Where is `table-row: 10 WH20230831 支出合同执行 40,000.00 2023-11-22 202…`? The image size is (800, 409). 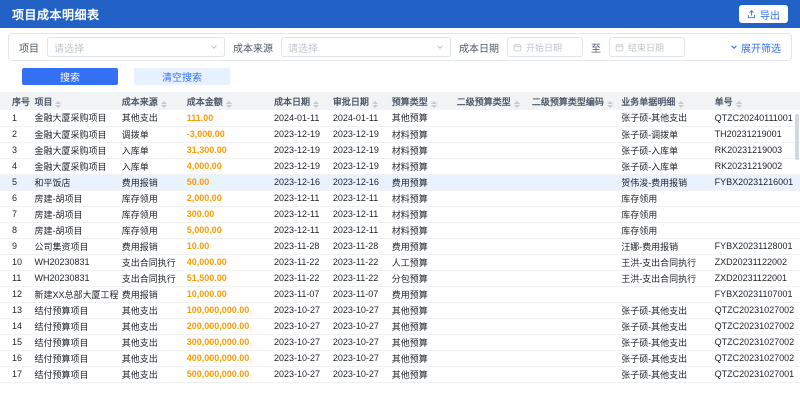 table-row: 10 WH20230831 支出合同执行 40,000.00 2023-11-22 202… is located at coordinates (400, 262).